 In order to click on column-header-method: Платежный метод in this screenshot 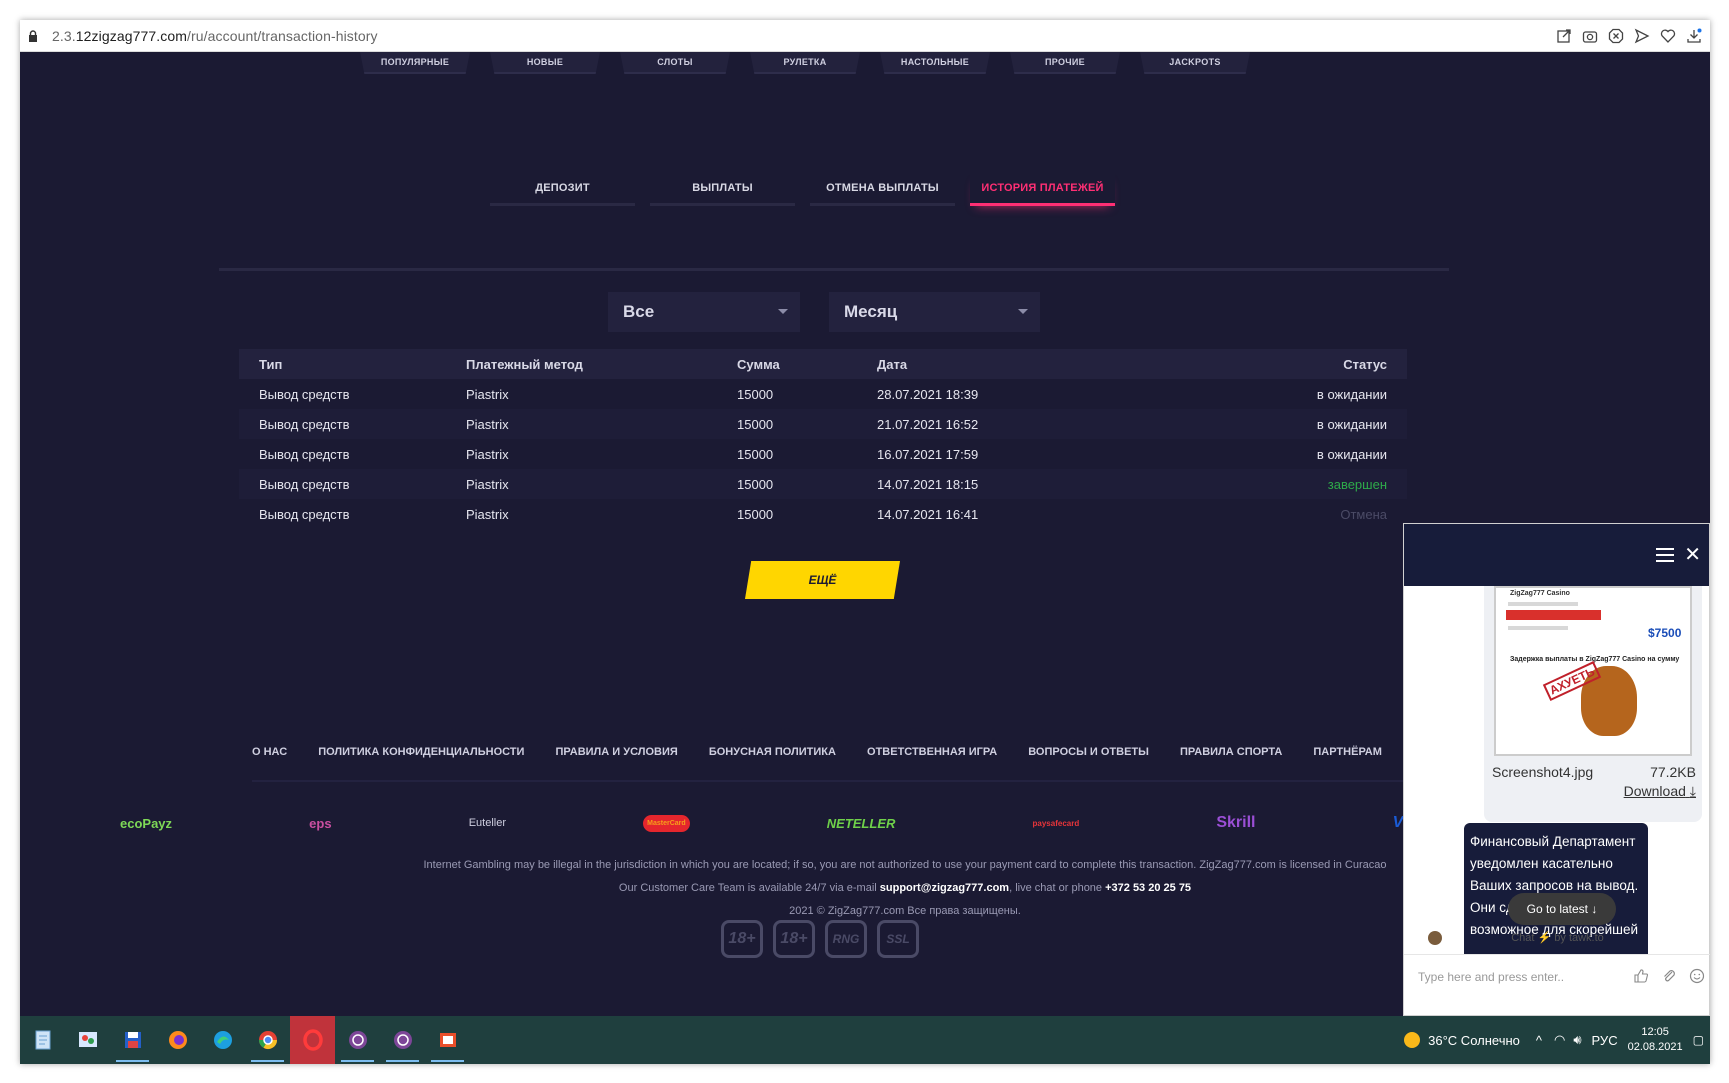, I will do `click(601, 364)`.